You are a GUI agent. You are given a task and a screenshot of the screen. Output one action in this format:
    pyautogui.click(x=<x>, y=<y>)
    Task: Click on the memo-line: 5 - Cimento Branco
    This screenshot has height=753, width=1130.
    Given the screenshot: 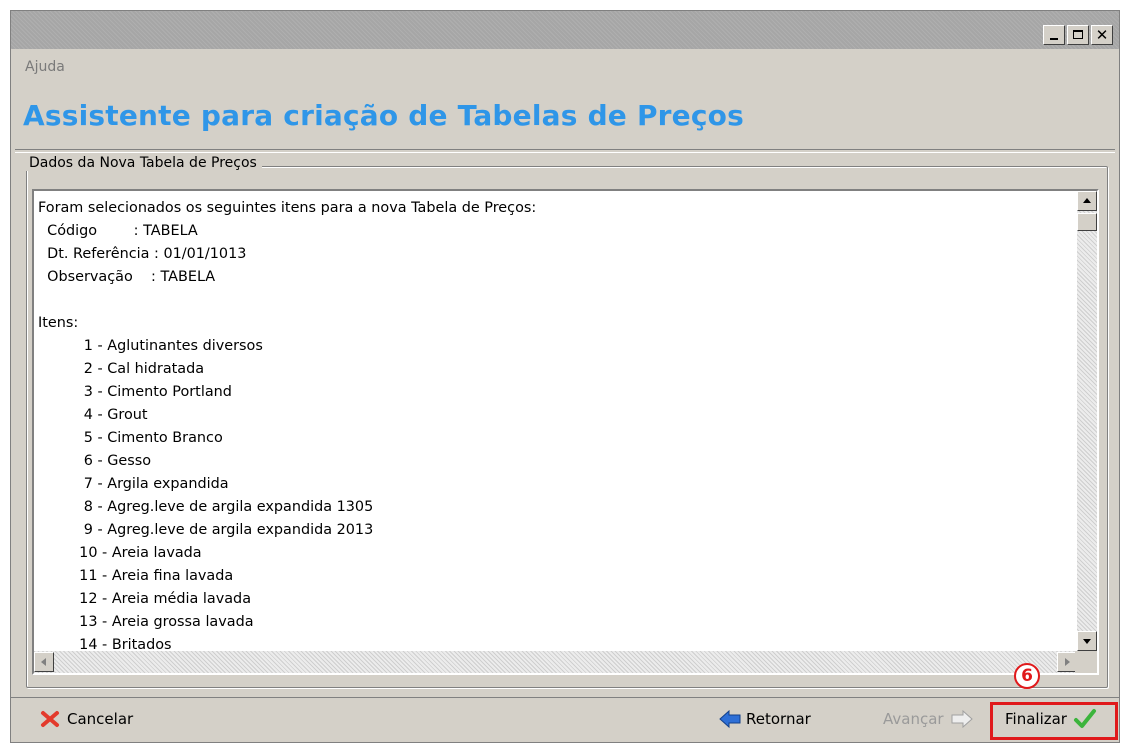 What is the action you would take?
    pyautogui.click(x=130, y=438)
    